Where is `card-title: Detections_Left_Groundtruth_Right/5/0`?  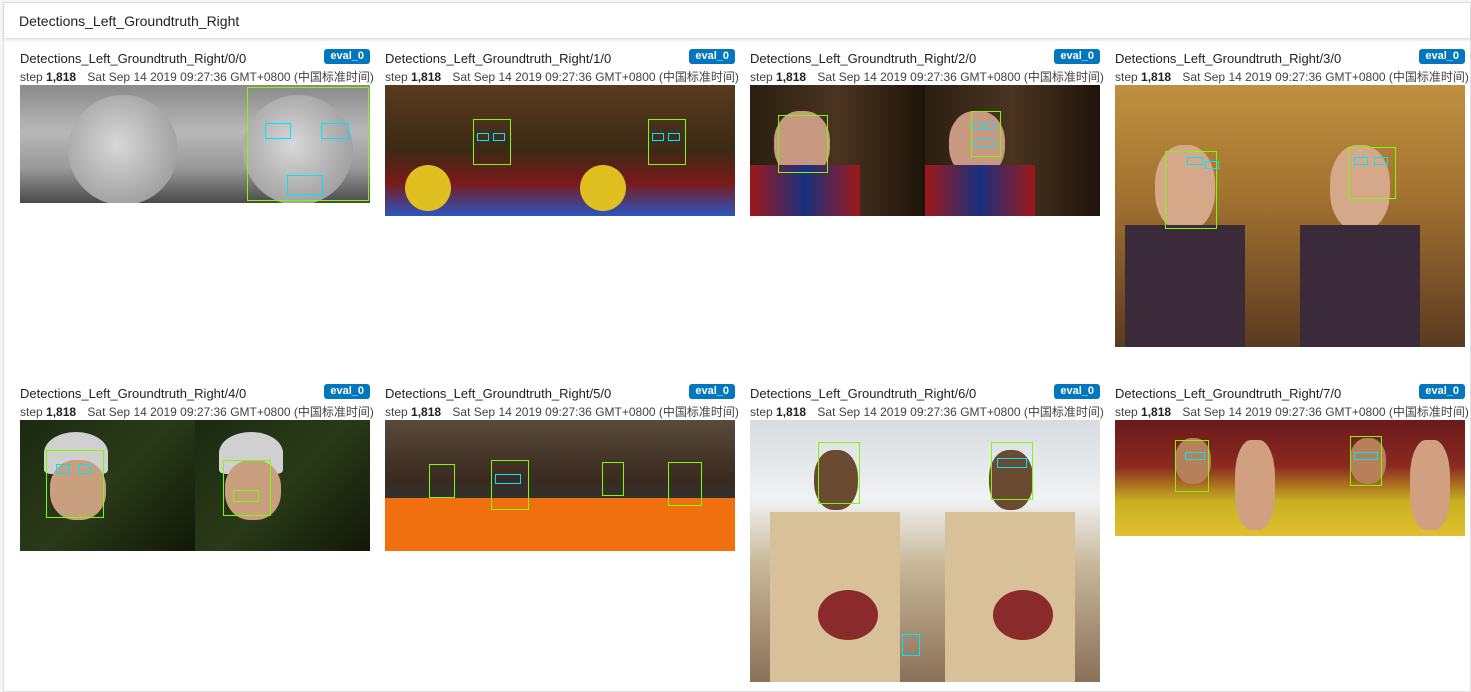 card-title: Detections_Left_Groundtruth_Right/5/0 is located at coordinates (498, 393).